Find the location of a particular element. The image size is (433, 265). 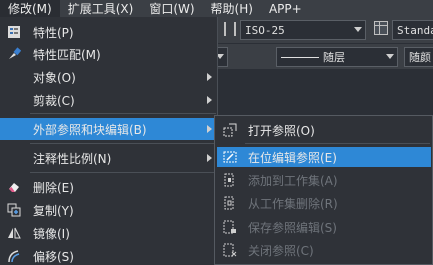

menu-item-label: 剪裁(C) is located at coordinates (54, 101).